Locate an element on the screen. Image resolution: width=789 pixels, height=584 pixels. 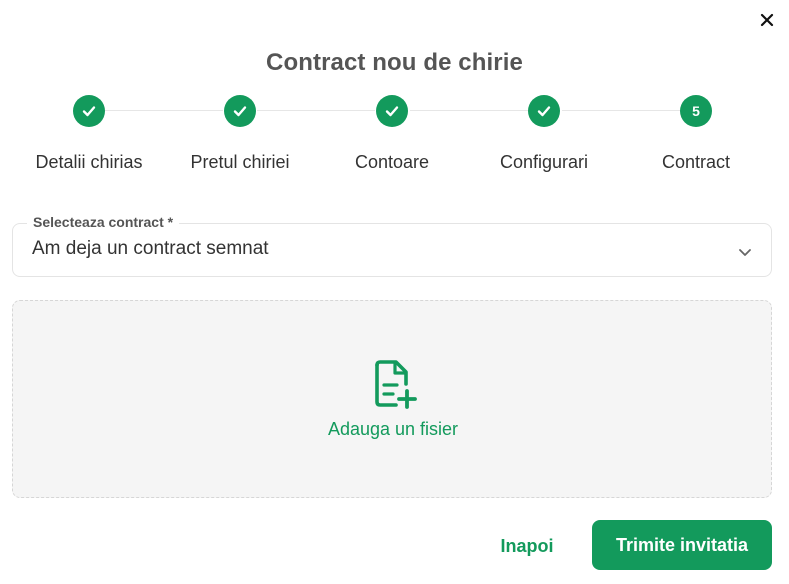
step-pretul-chiriei: Pretul chiriei is located at coordinates (240, 134).